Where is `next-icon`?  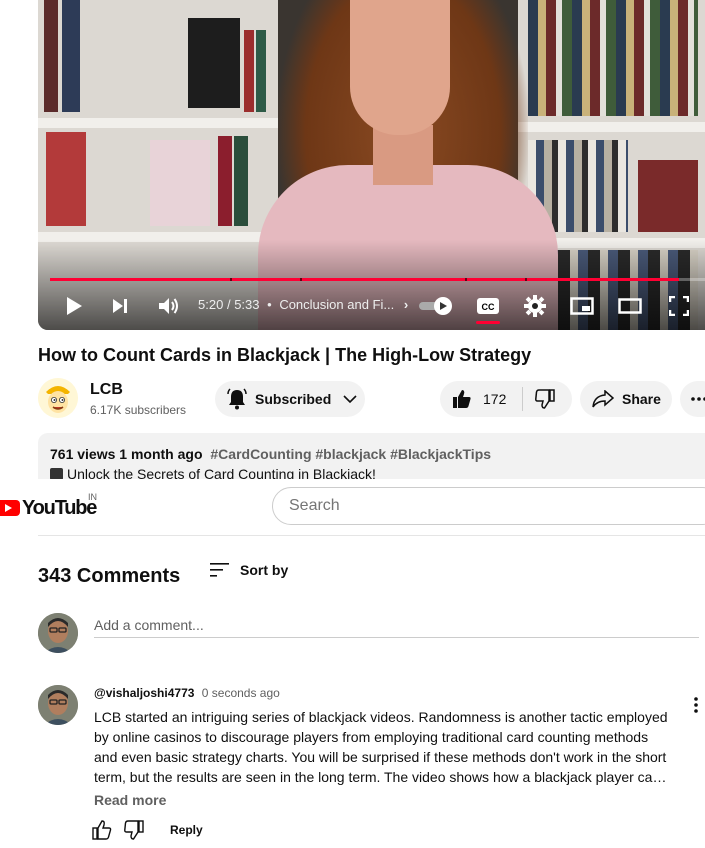 next-icon is located at coordinates (120, 306).